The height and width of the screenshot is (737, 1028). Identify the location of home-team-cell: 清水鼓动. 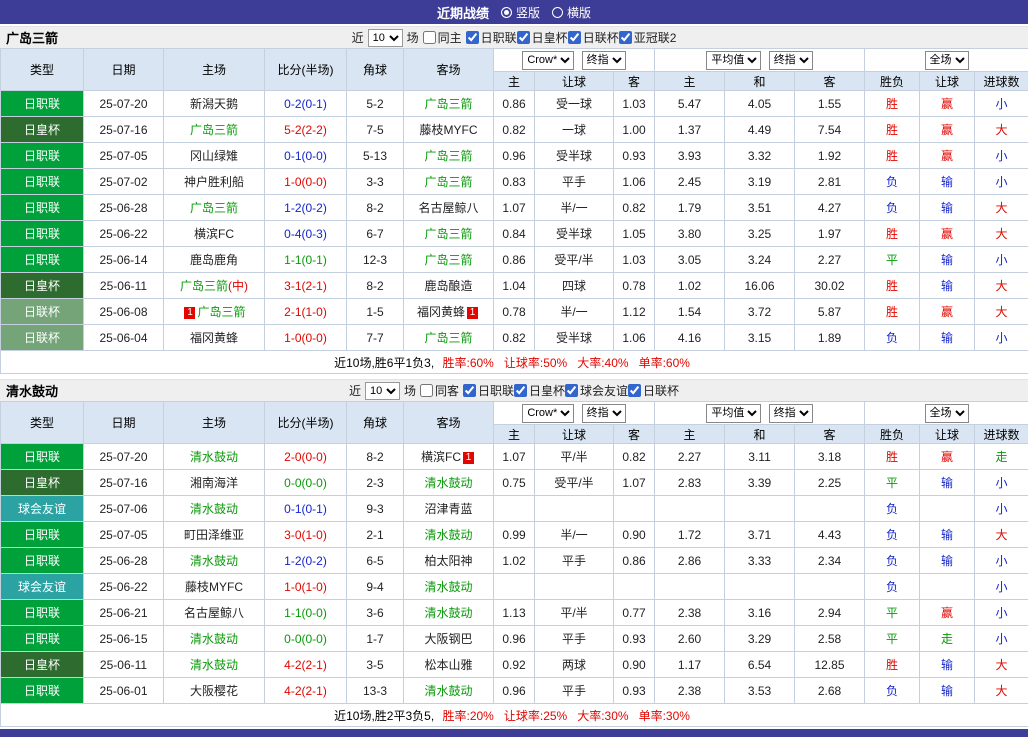
(214, 665).